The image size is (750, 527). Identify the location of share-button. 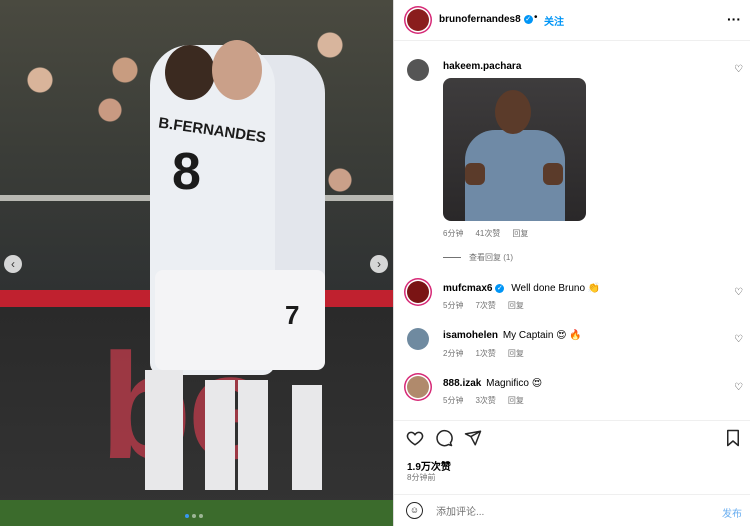
(473, 440).